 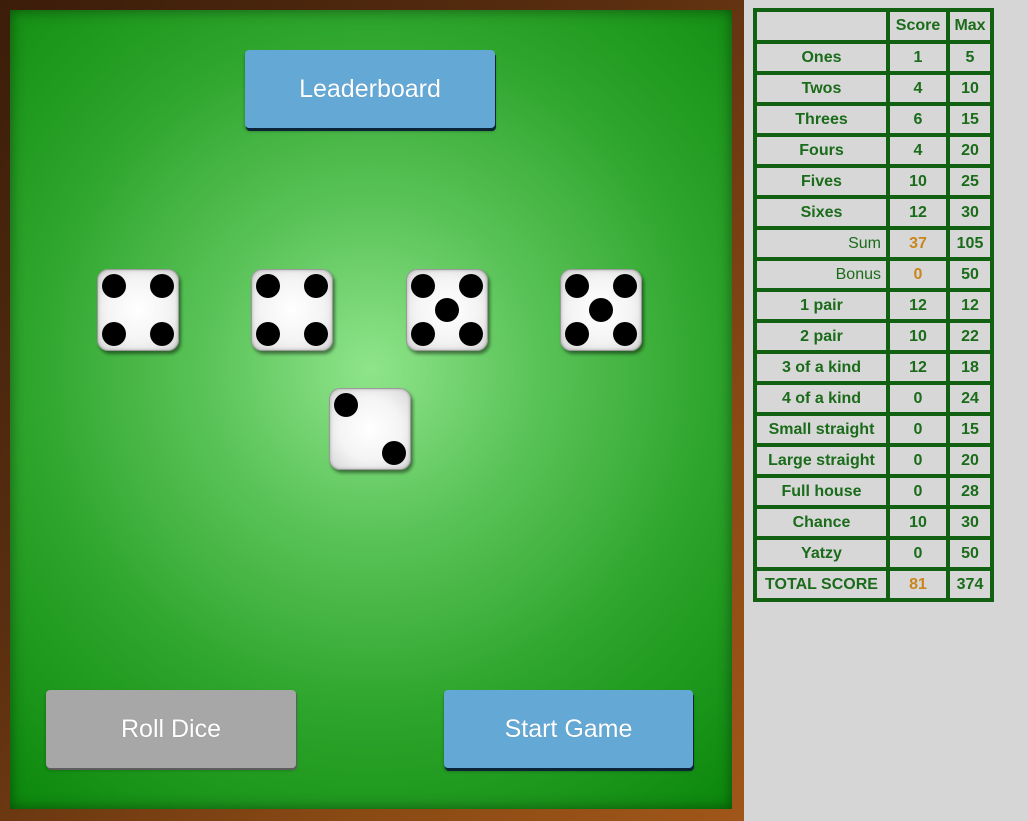 I want to click on row-max: 374, so click(x=970, y=584).